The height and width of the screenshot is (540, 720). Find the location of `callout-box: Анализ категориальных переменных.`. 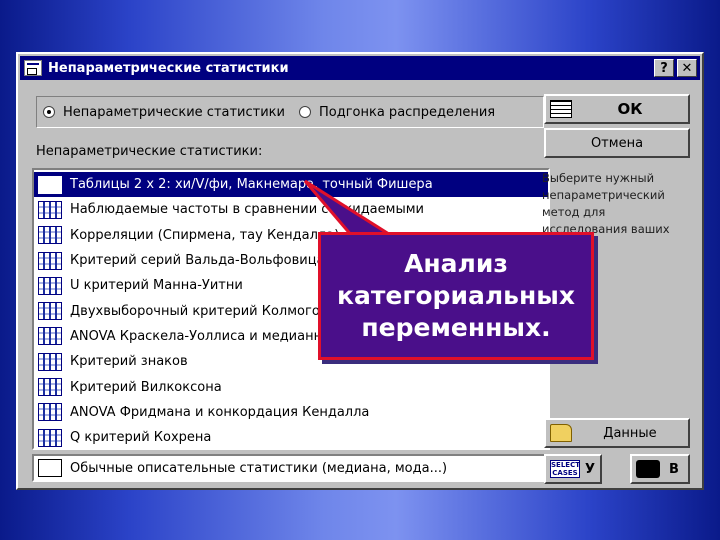

callout-box: Анализ категориальных переменных. is located at coordinates (456, 296).